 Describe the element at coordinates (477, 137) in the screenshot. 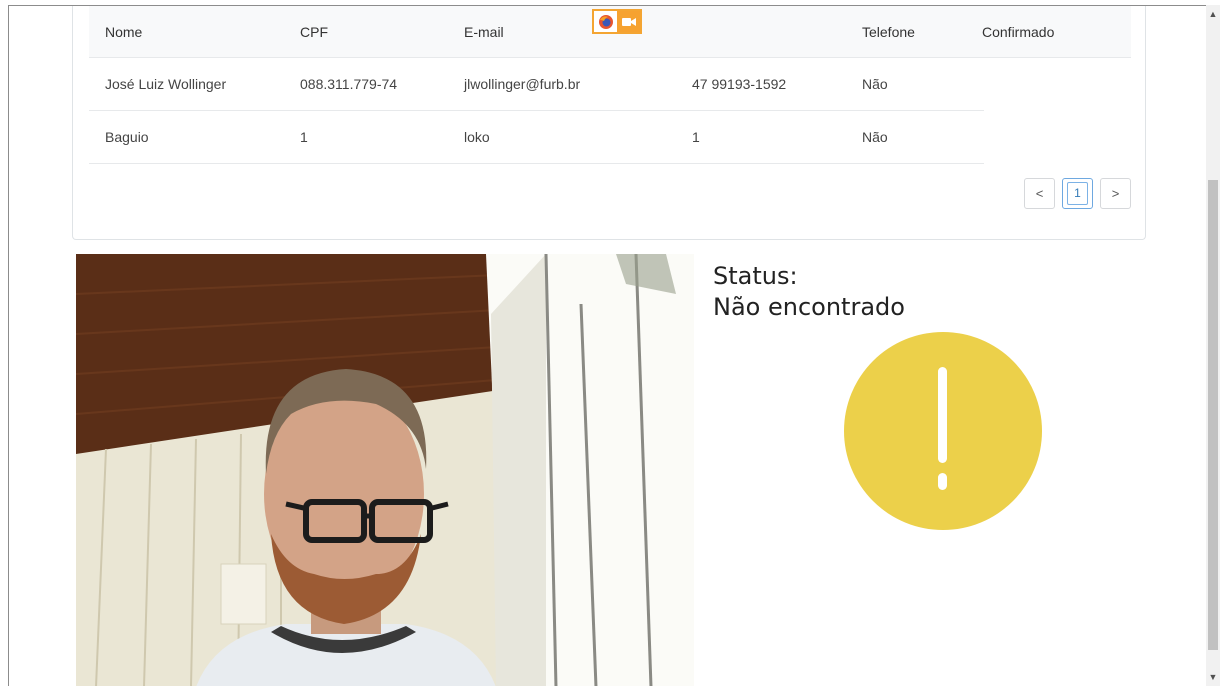

I see `cell-email: loko` at that location.